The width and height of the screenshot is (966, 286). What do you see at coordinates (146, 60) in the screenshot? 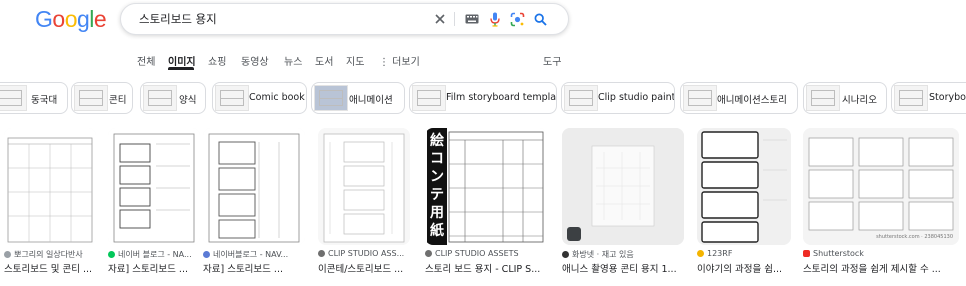
I see `tab-all: 전체` at bounding box center [146, 60].